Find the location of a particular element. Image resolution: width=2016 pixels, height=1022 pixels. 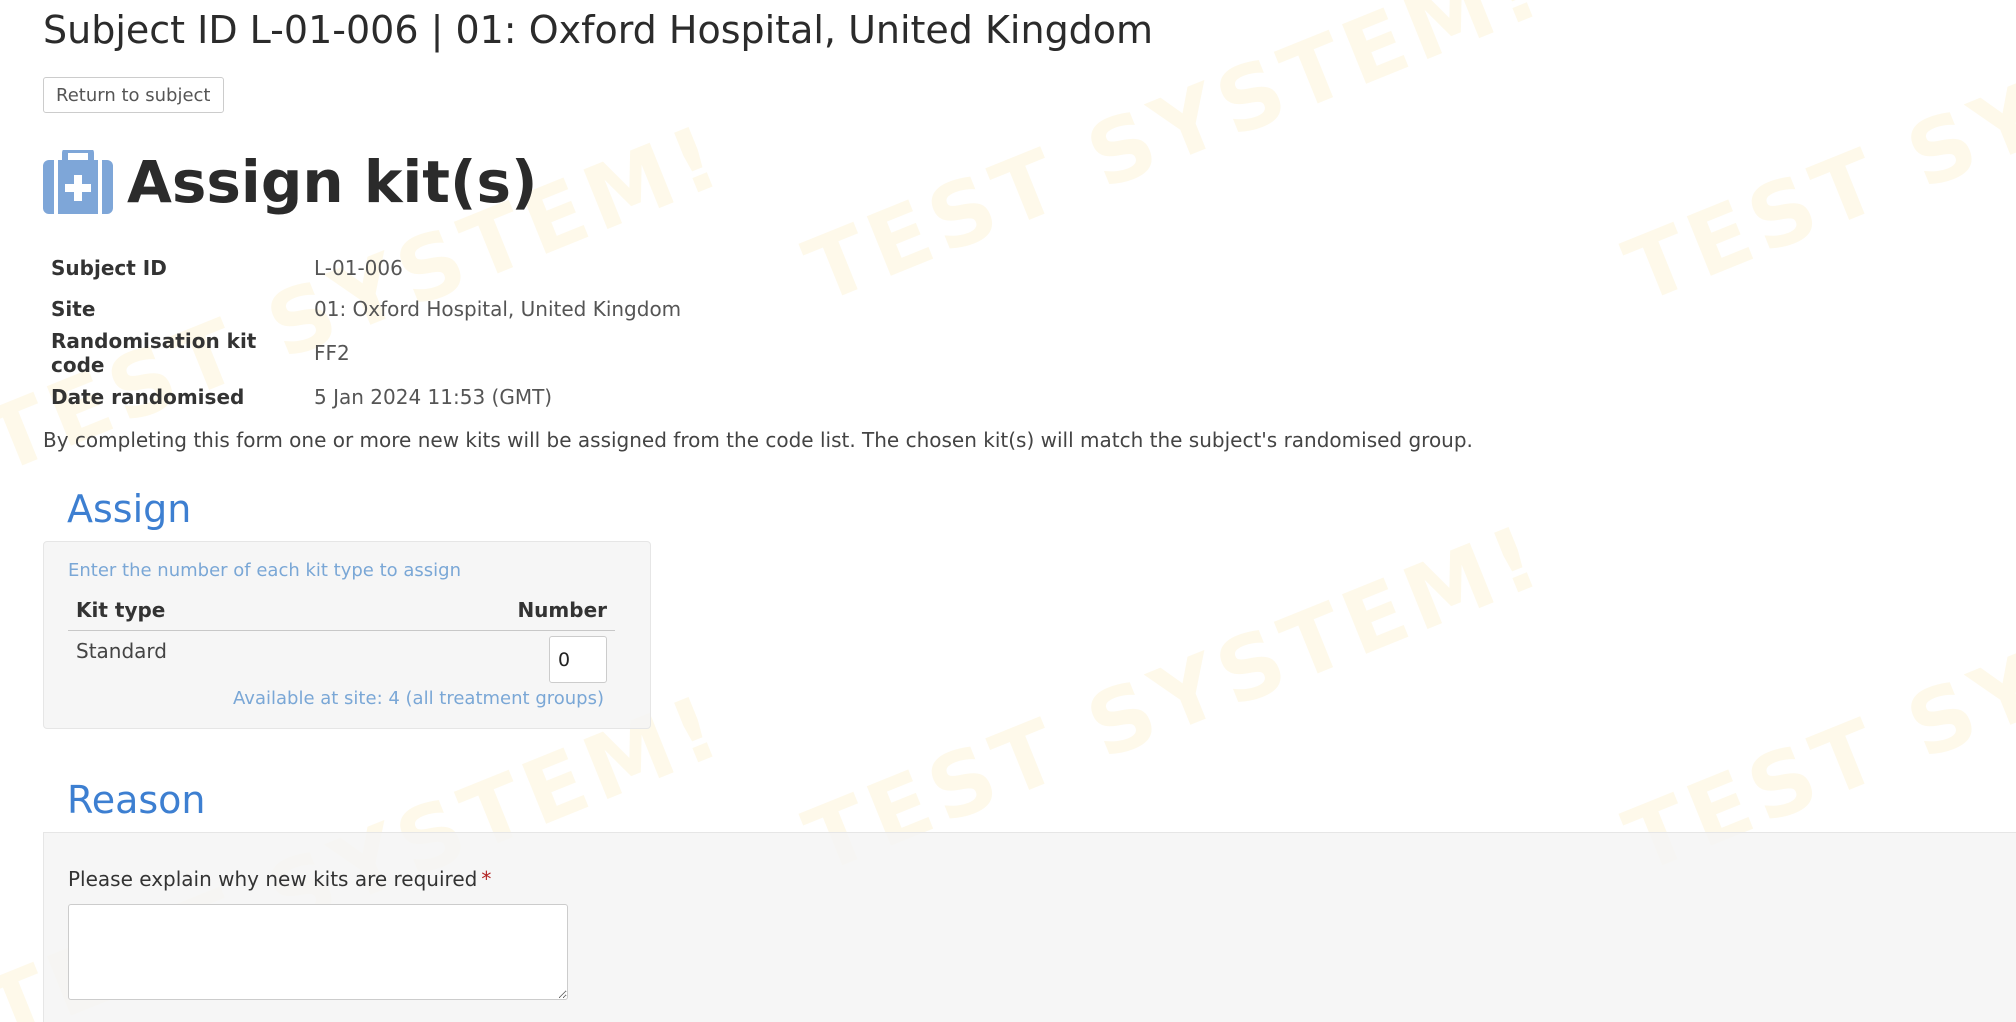

watermark-text: TEST SYSTEM! is located at coordinates (1813, 161).